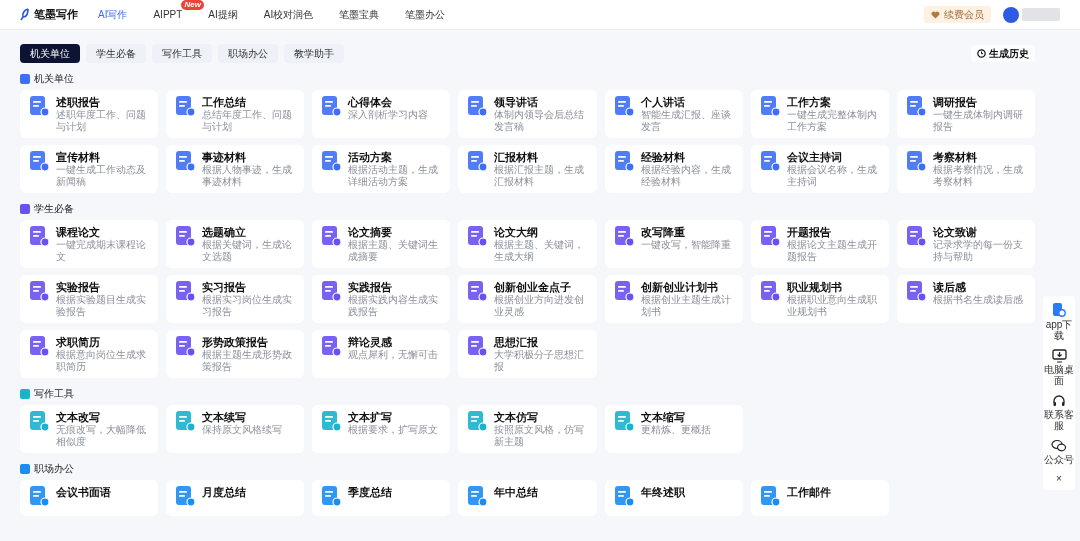 Image resolution: width=1080 pixels, height=541 pixels. I want to click on card-title: 经验材料, so click(663, 157).